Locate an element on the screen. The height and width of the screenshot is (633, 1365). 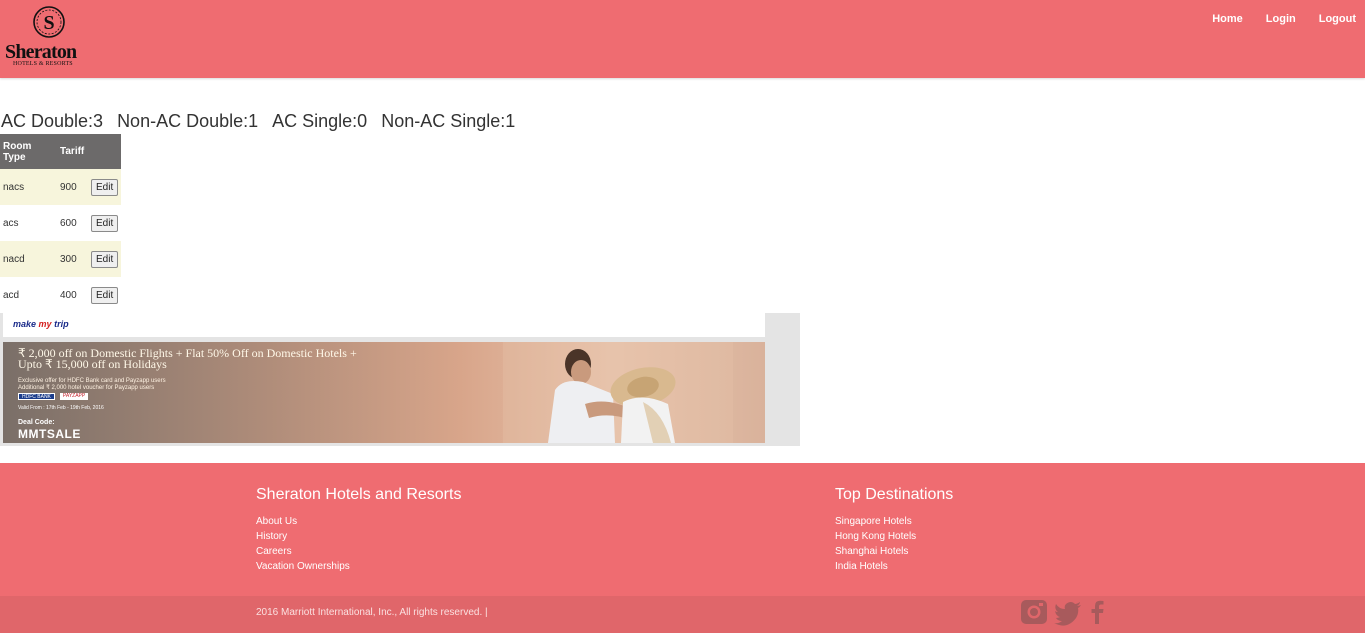
footer-link-history: History is located at coordinates (358, 536).